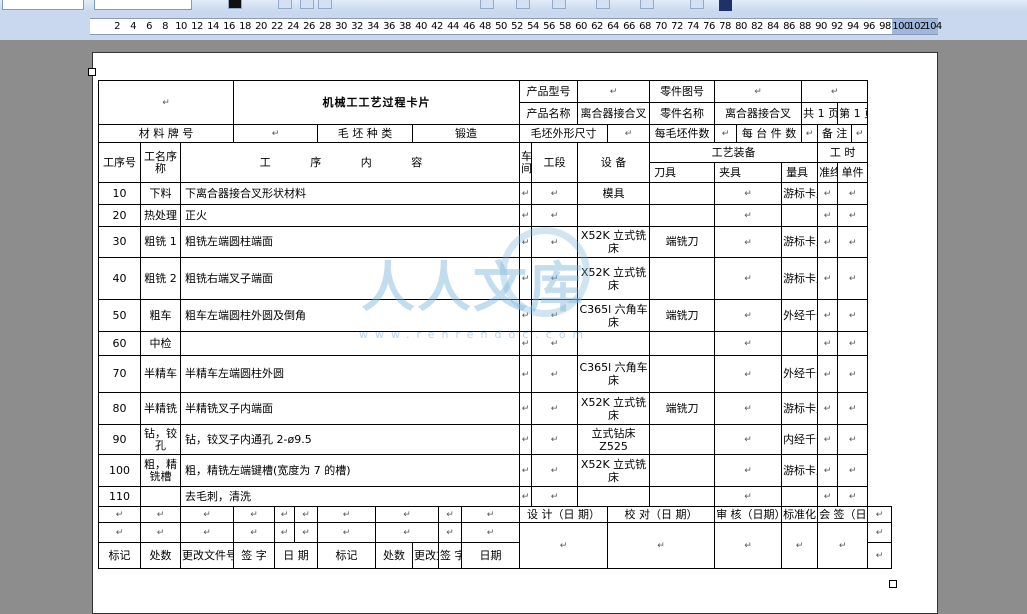 This screenshot has height=614, width=1027. I want to click on process-no-cell: 50, so click(119, 315).